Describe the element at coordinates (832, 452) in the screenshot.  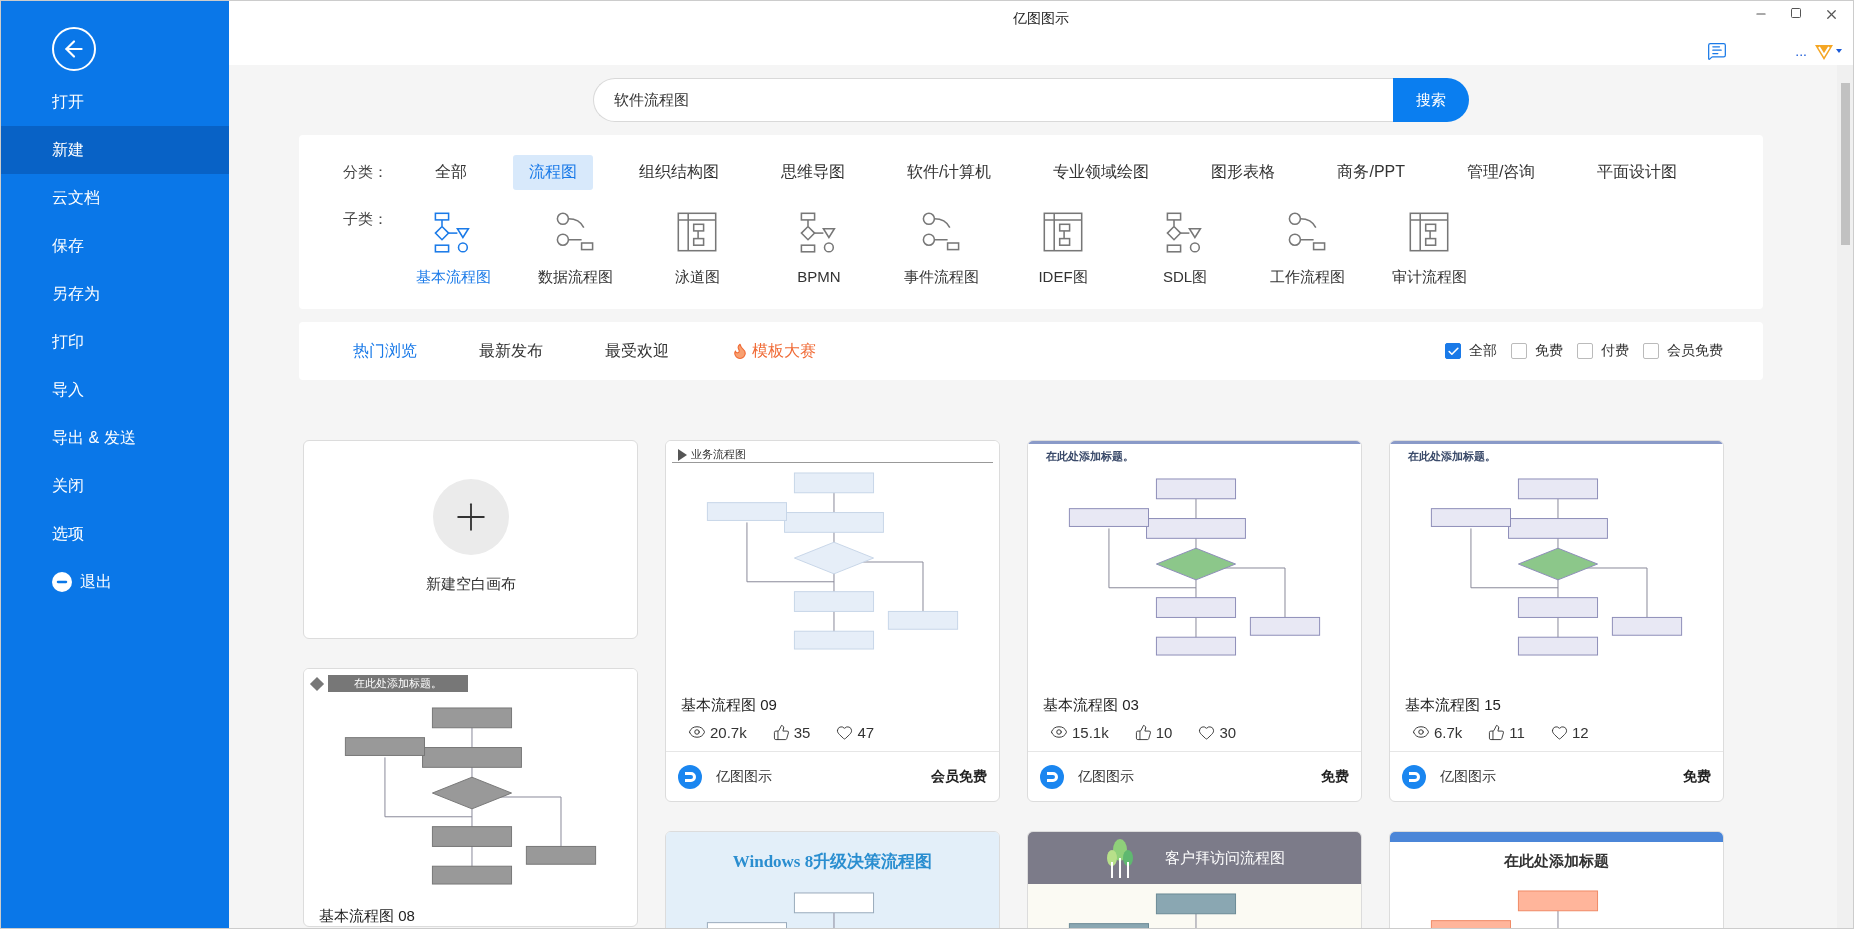
I see `thumbnail-heading: 业务流程图` at that location.